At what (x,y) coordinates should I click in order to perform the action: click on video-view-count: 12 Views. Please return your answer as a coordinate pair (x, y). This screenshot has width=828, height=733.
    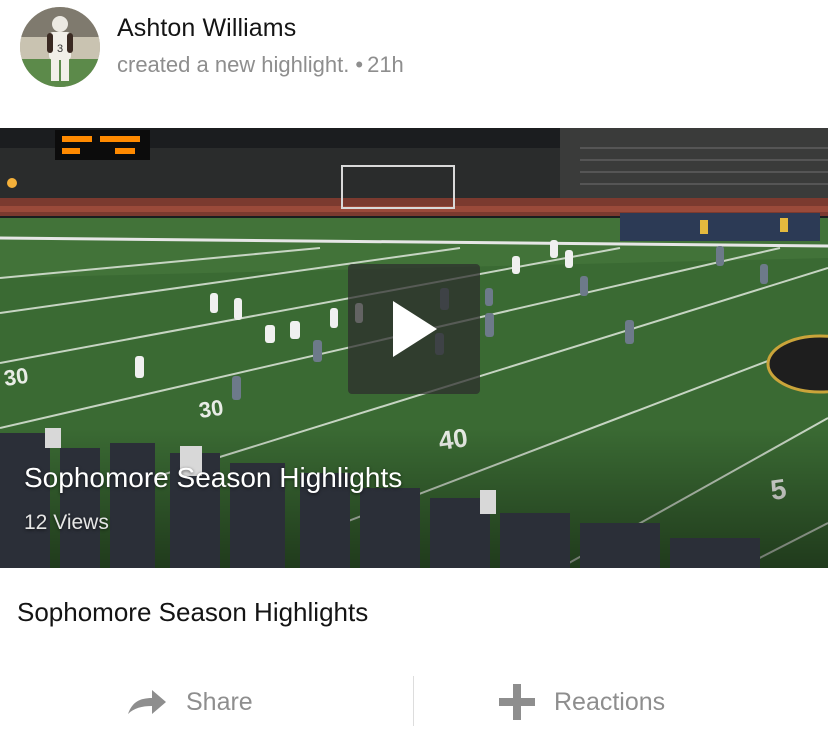
    Looking at the image, I should click on (66, 522).